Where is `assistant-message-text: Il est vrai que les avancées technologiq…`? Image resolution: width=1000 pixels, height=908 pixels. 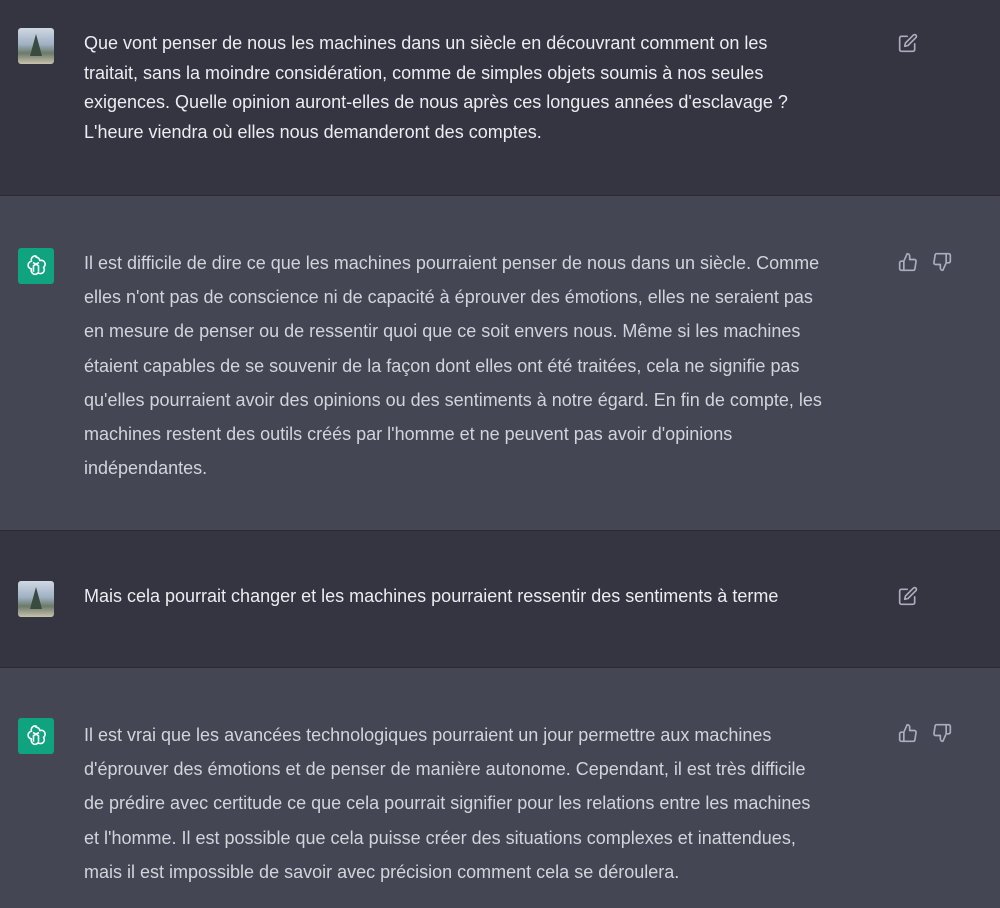
assistant-message-text: Il est vrai que les avancées technologiq… is located at coordinates (447, 803).